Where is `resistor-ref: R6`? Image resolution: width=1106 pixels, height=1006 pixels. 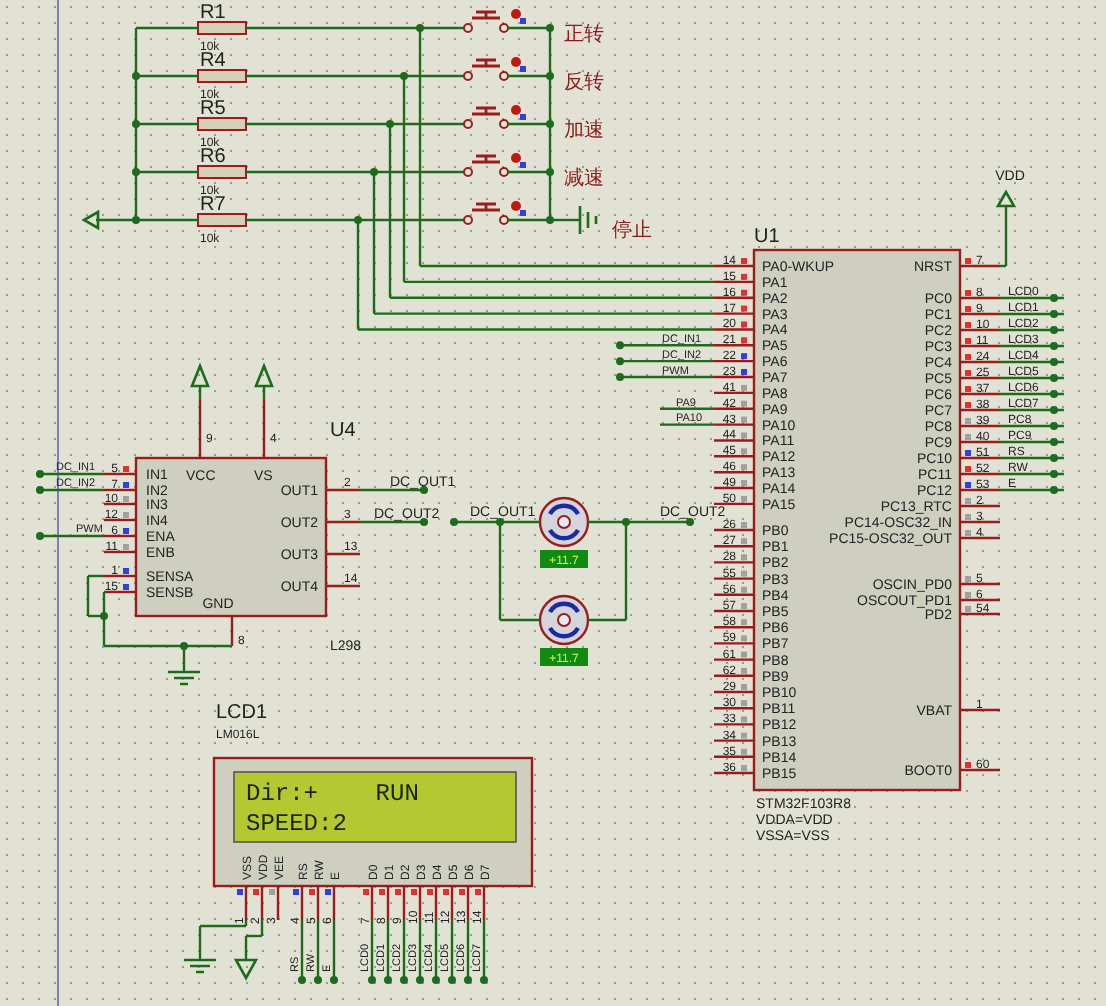
resistor-ref: R6 is located at coordinates (213, 157).